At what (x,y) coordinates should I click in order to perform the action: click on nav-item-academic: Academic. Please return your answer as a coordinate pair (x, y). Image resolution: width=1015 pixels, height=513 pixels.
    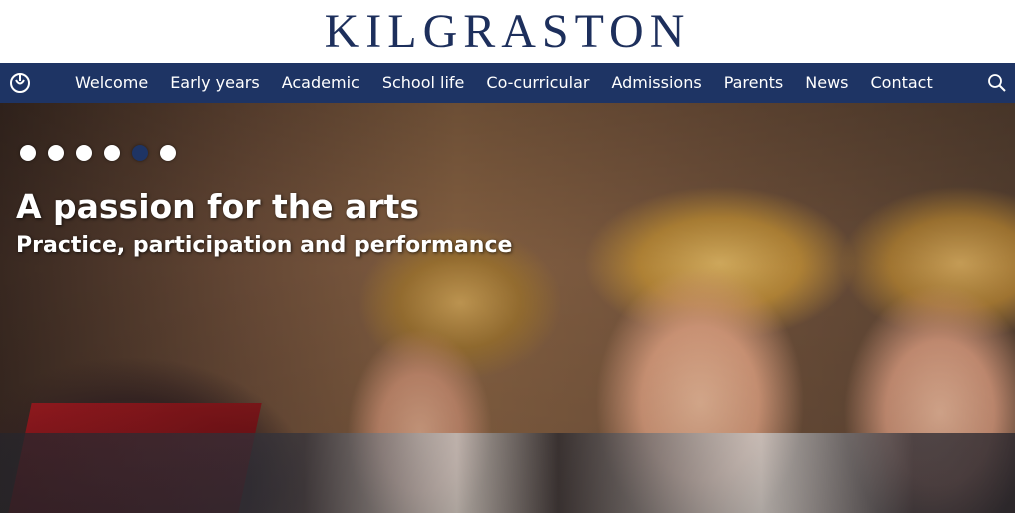
    Looking at the image, I should click on (321, 83).